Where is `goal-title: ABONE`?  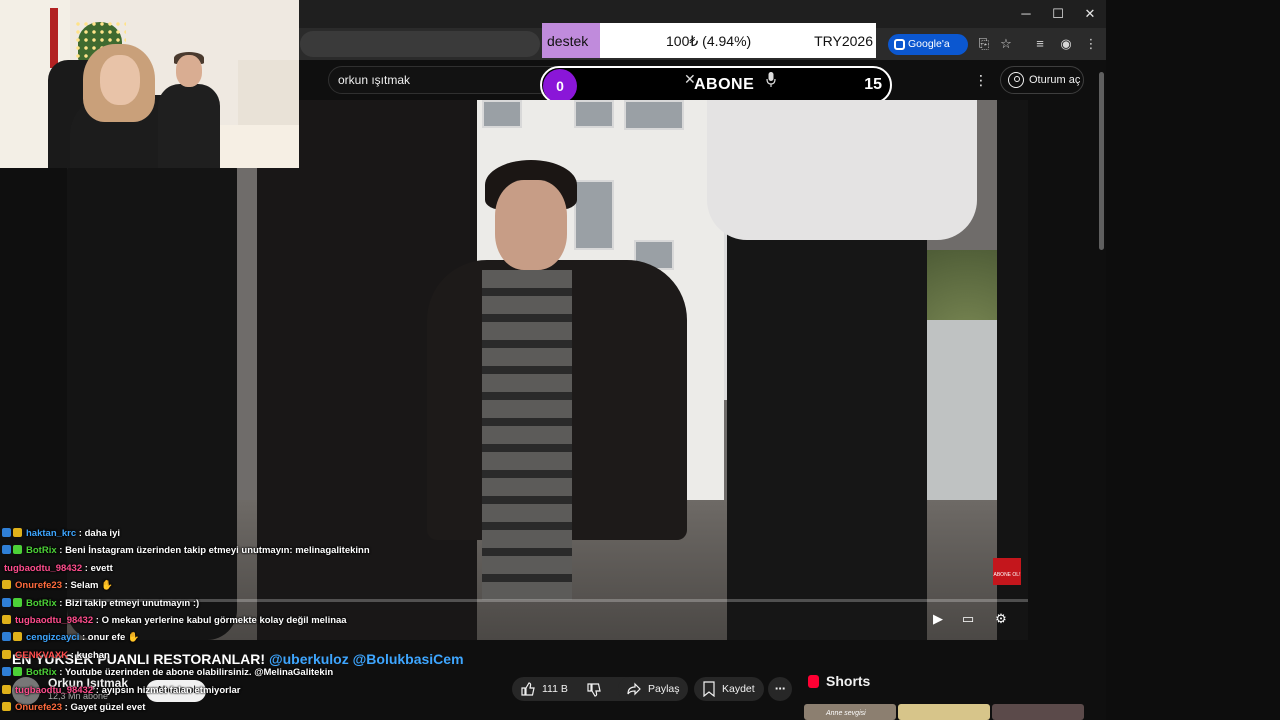 goal-title: ABONE is located at coordinates (724, 84).